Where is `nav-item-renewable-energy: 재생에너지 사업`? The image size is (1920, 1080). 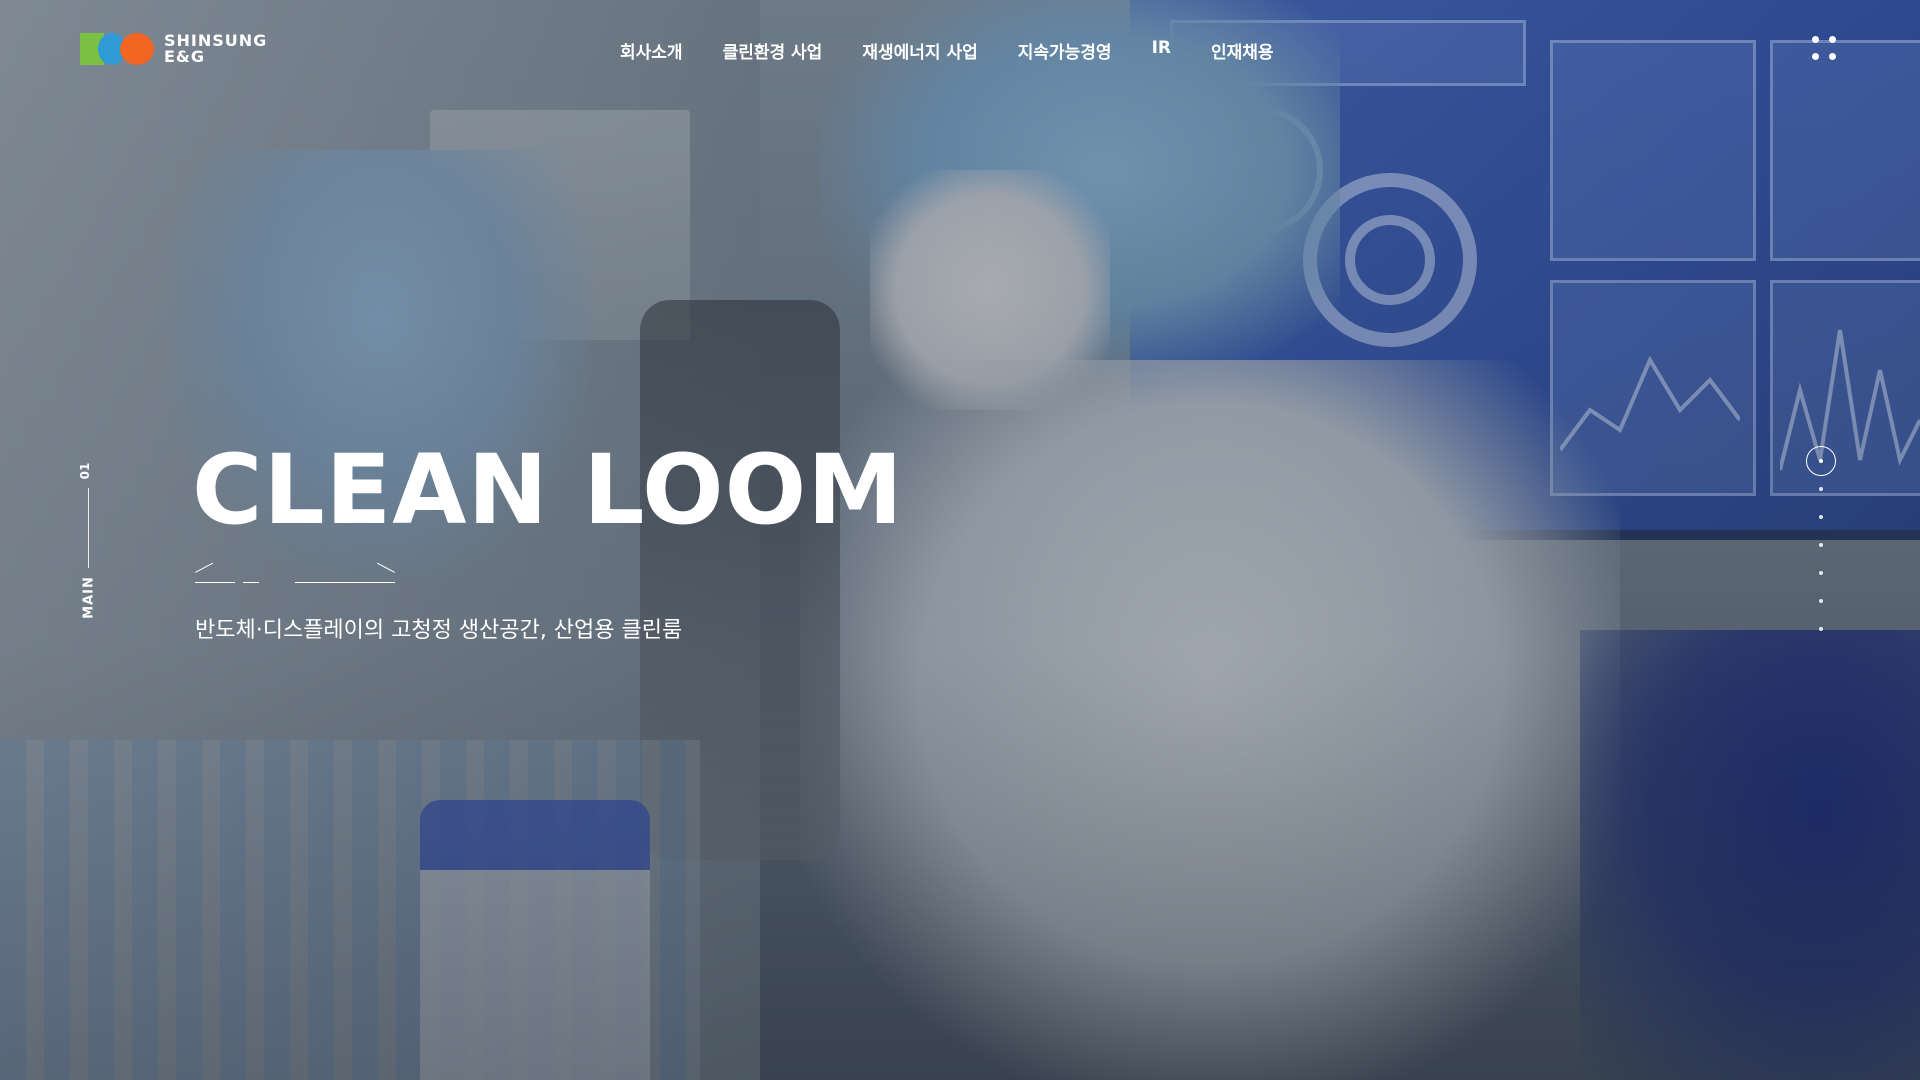 nav-item-renewable-energy: 재생에너지 사업 is located at coordinates (919, 50).